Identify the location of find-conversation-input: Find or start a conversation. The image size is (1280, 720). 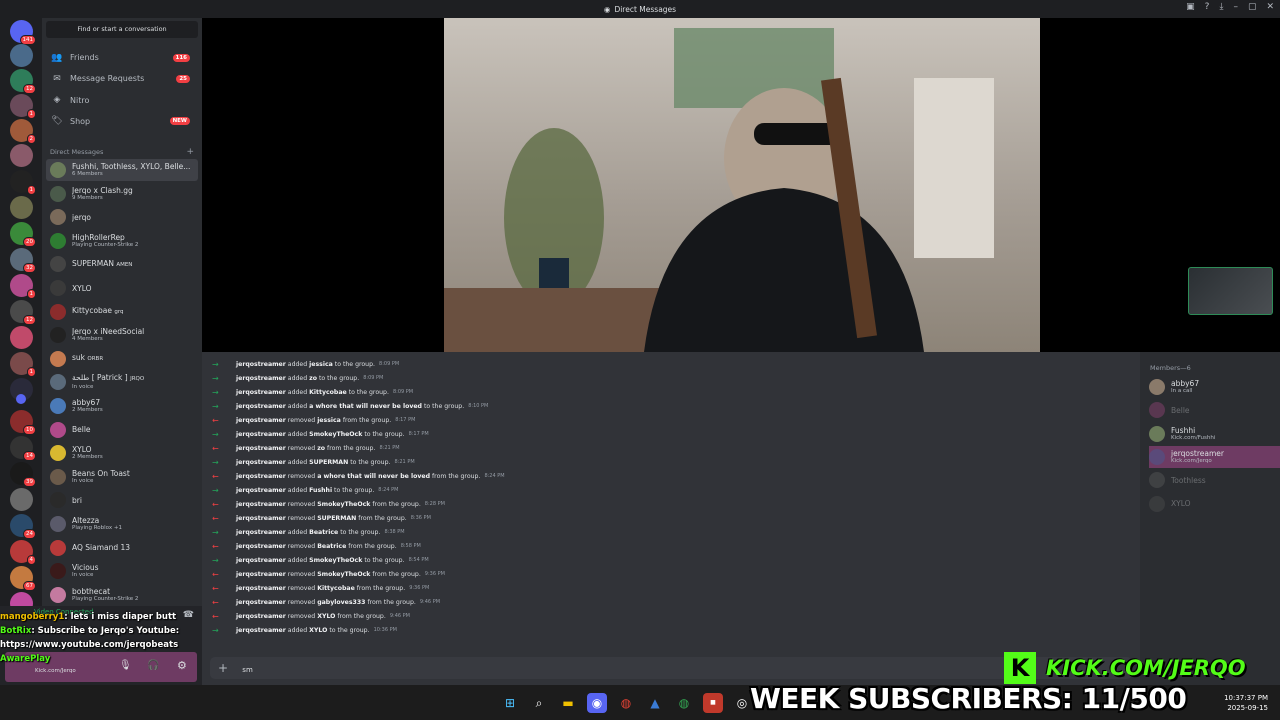
(122, 29).